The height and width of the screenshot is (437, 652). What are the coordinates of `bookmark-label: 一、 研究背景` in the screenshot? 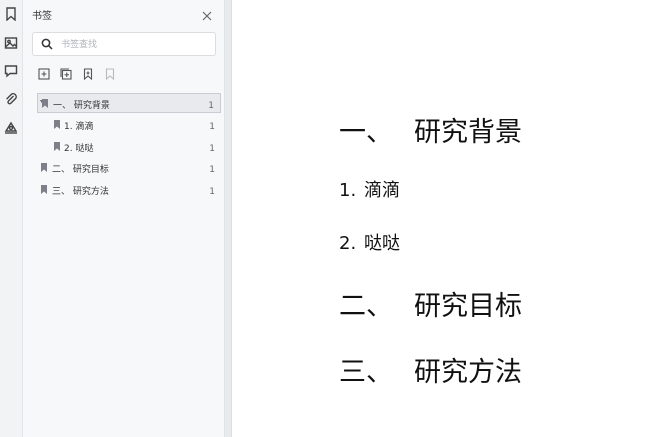 It's located at (81, 106).